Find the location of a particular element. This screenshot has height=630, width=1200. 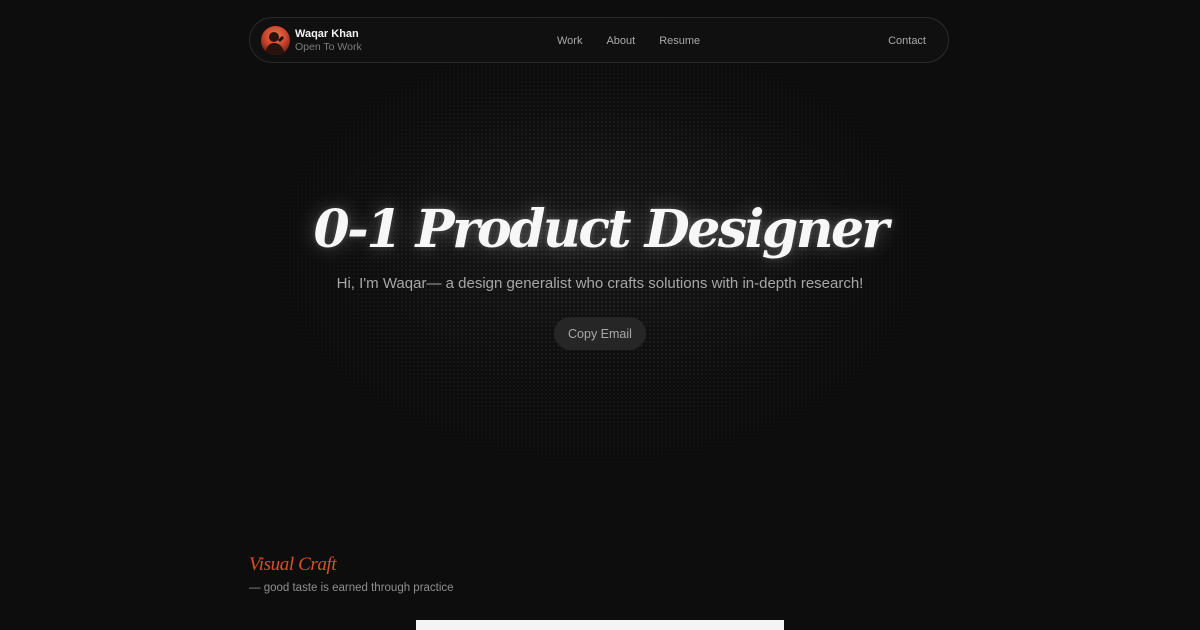

nav-link-work: Work is located at coordinates (569, 41).